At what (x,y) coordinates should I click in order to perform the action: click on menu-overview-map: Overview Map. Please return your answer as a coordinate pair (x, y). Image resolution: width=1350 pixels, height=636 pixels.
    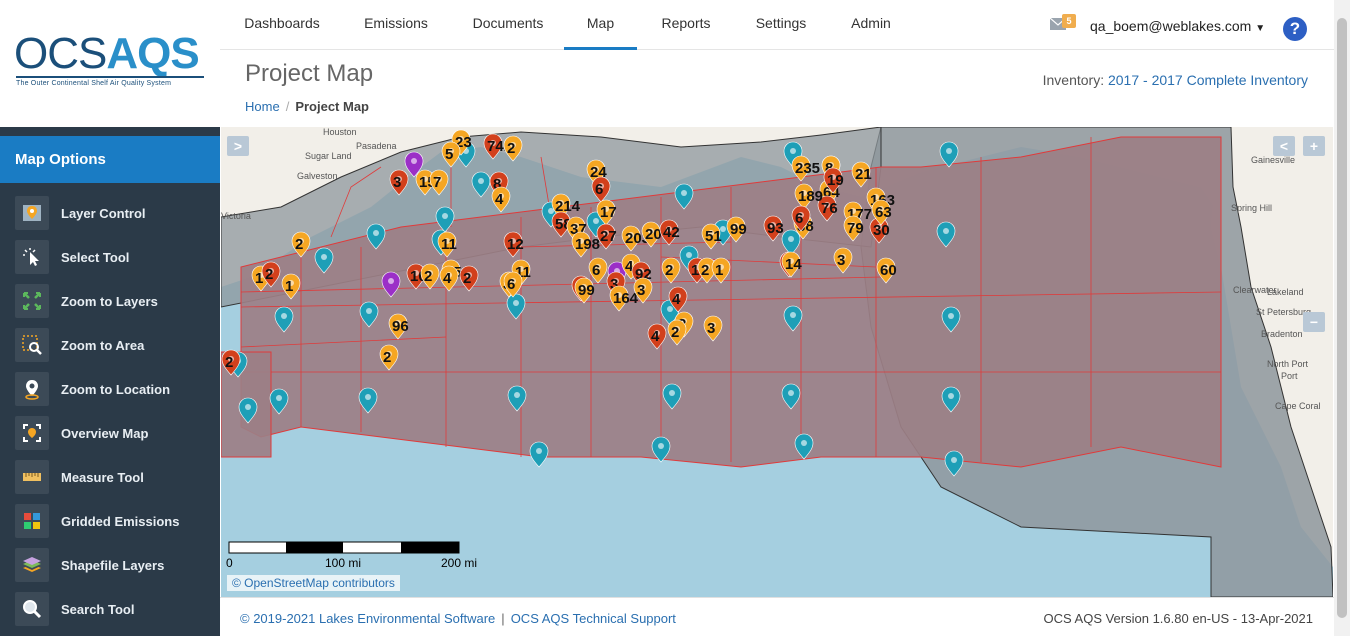
    Looking at the image, I should click on (110, 433).